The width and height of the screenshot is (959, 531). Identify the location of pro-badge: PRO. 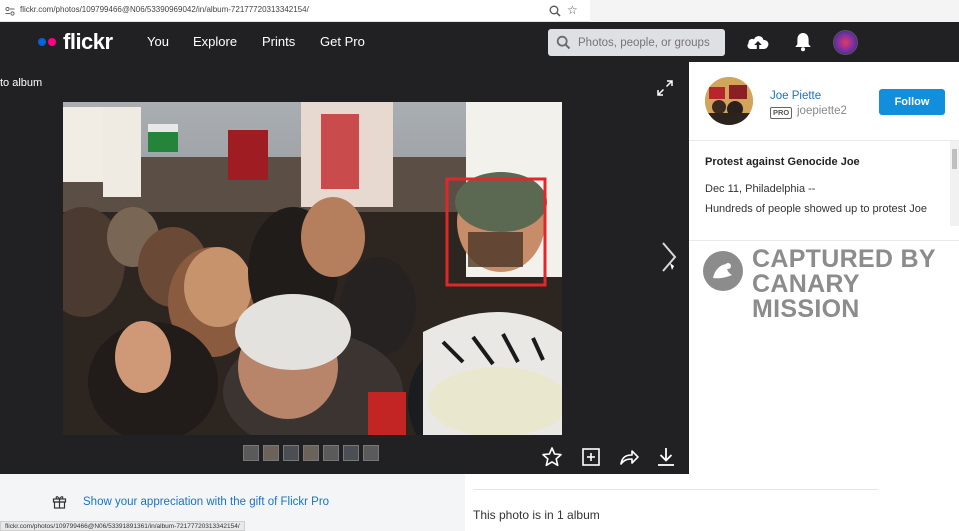
(781, 113).